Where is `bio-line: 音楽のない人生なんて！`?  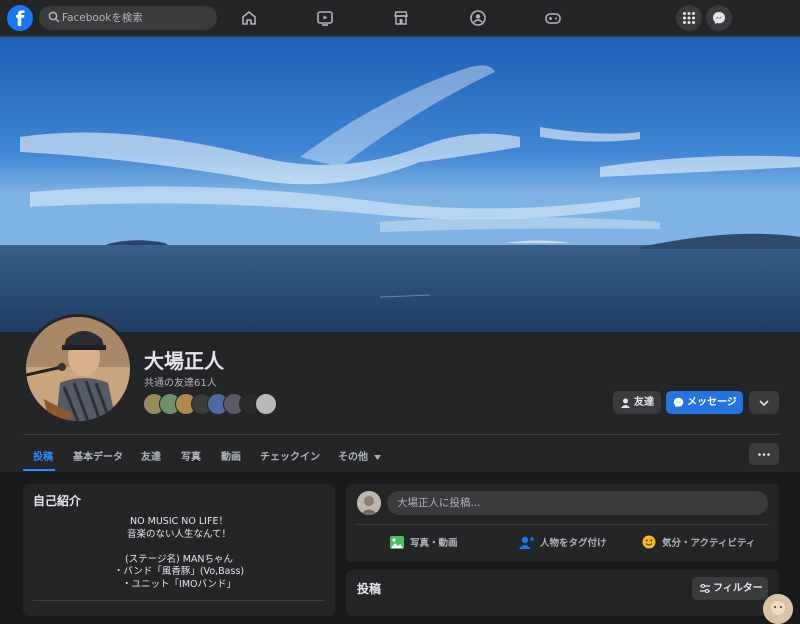
bio-line: 音楽のない人生なんて！ is located at coordinates (179, 534).